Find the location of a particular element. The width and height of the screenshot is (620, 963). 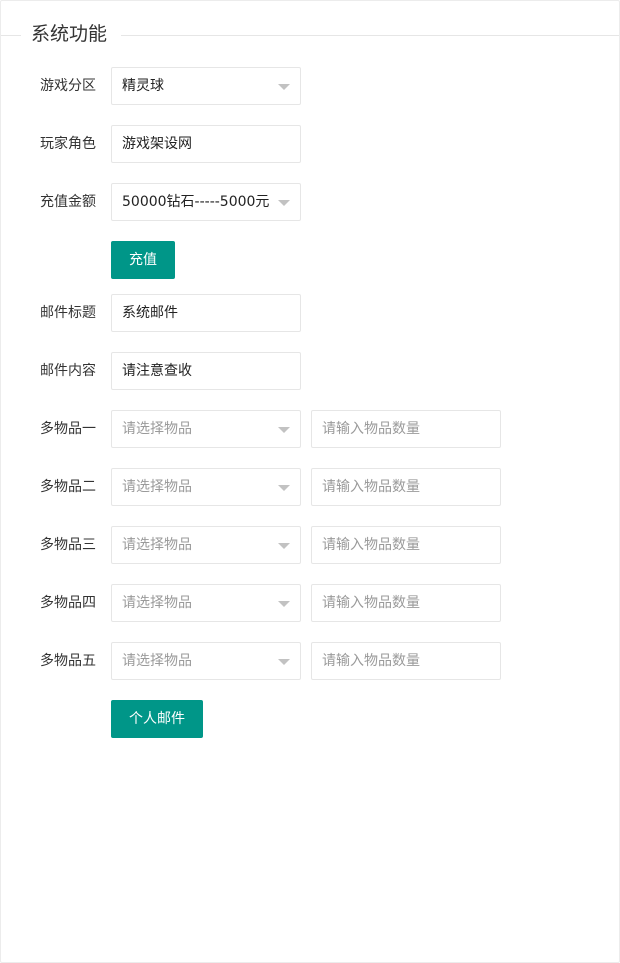

recharge-amount-select: 50000钻石-----5000元 is located at coordinates (206, 202).